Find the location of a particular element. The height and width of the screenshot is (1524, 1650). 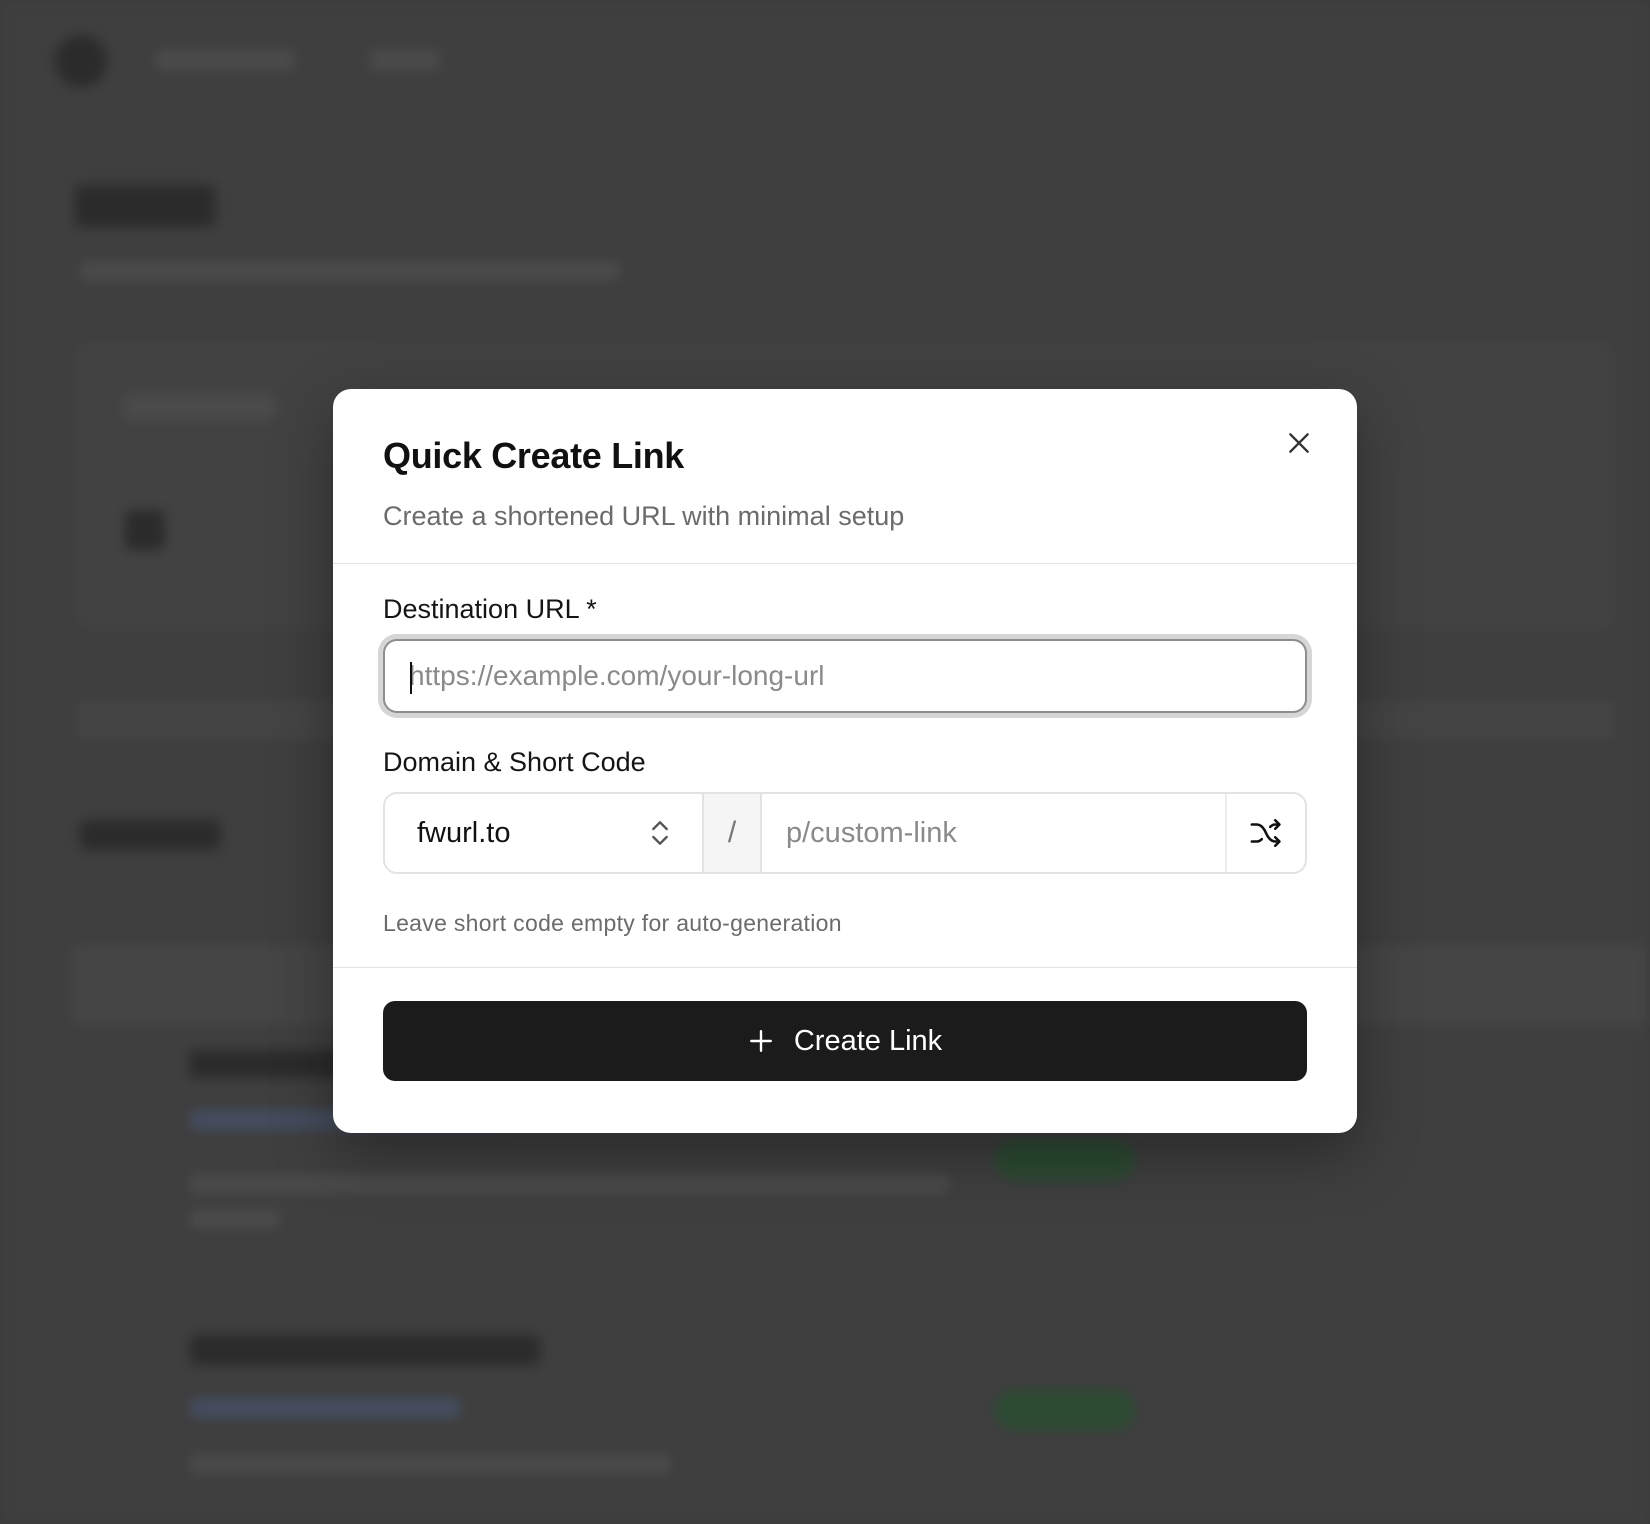

plus-icon is located at coordinates (760, 1041).